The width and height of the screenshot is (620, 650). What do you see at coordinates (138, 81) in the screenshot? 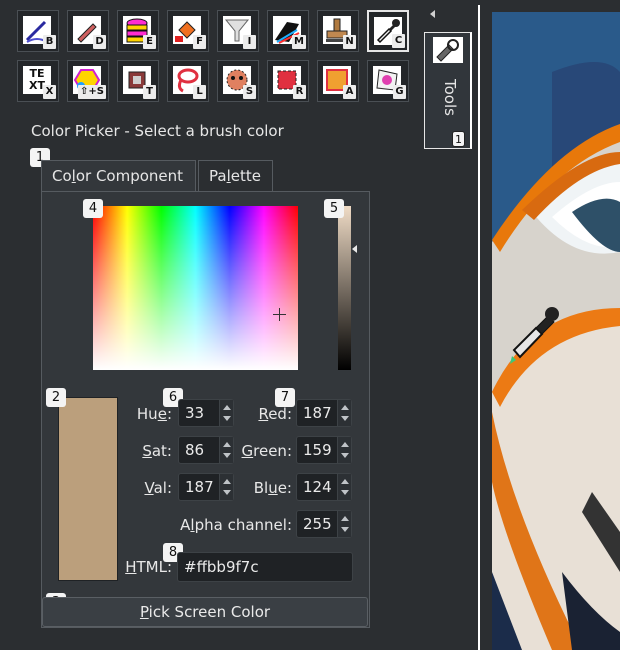
I see `transform-tool-button: T` at bounding box center [138, 81].